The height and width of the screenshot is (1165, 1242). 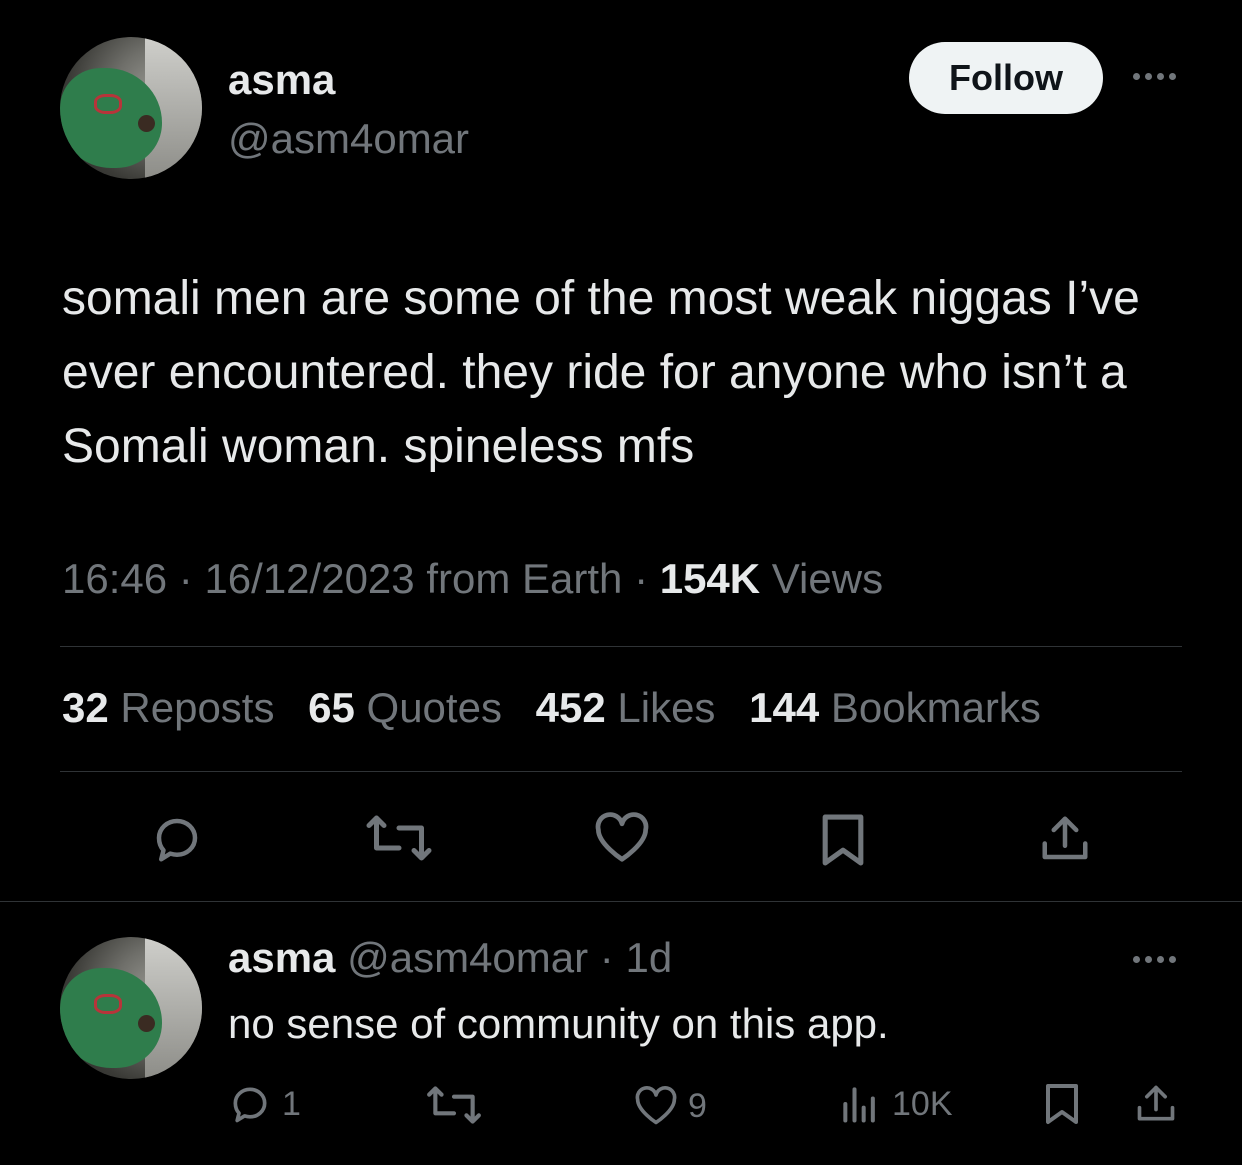 I want to click on tweet-date: 16/12/2023, so click(x=309, y=578).